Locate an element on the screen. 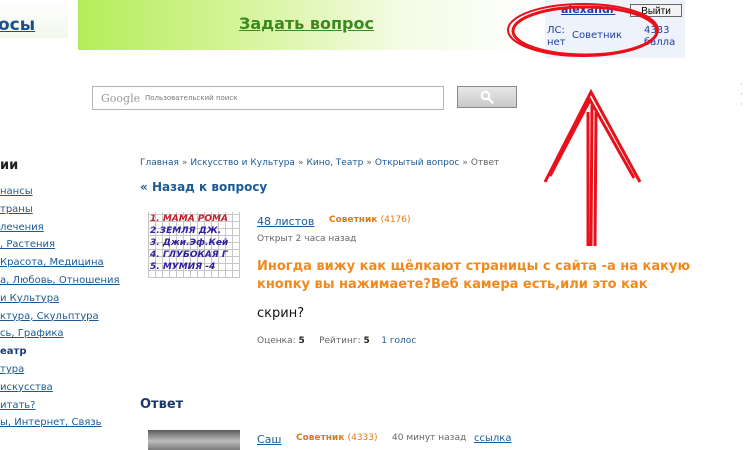 This screenshot has height=450, width=746. breadcrumb-item: Кино, Театр is located at coordinates (334, 163).